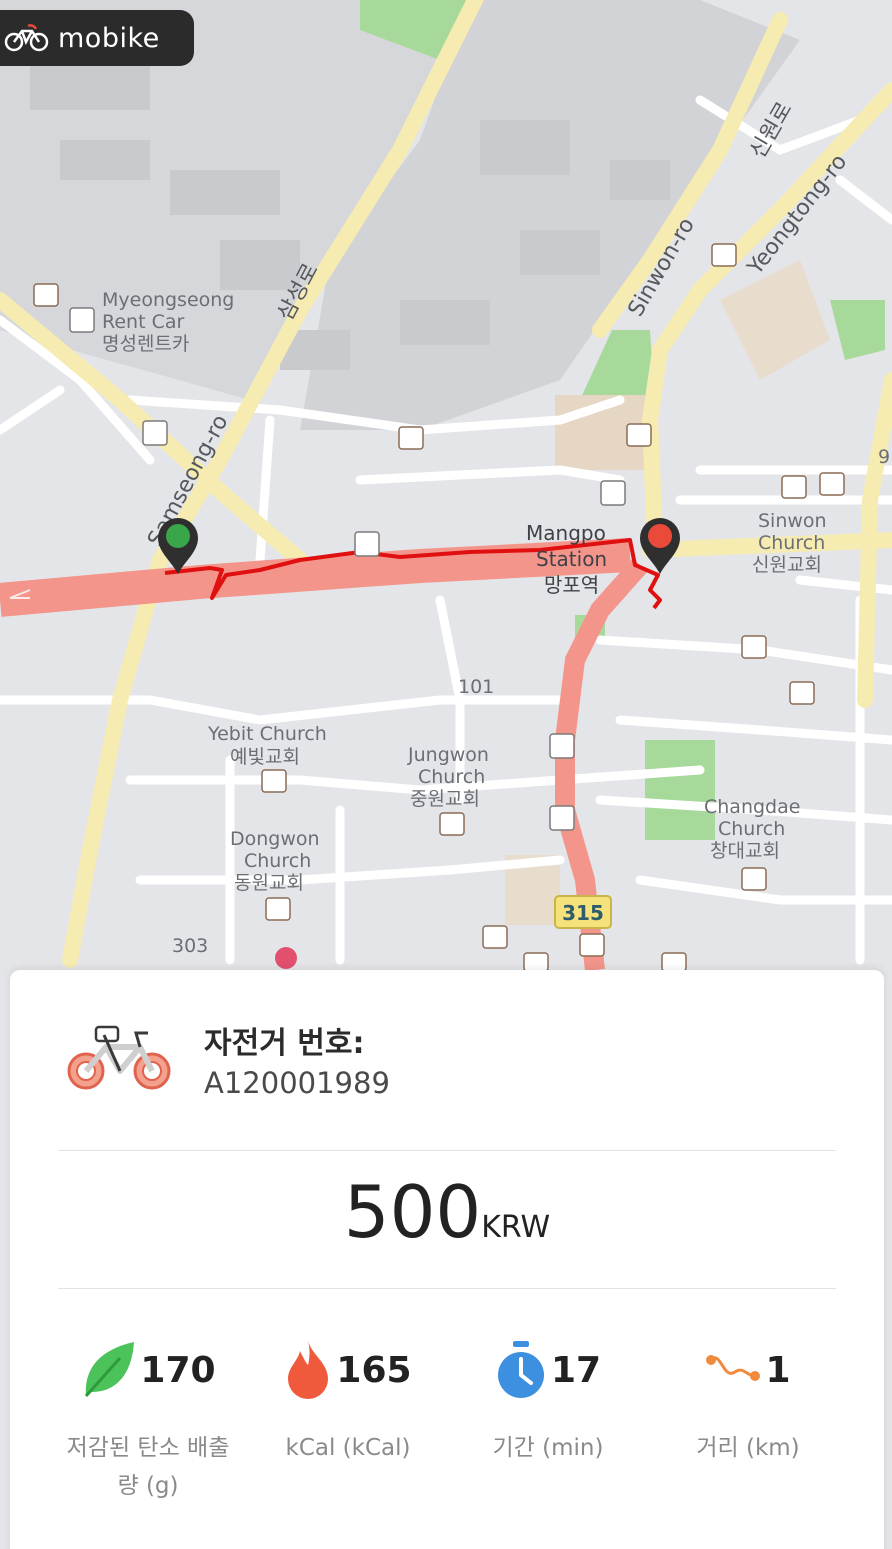 The width and height of the screenshot is (892, 1549). I want to click on ride-price: 500KRW, so click(447, 1212).